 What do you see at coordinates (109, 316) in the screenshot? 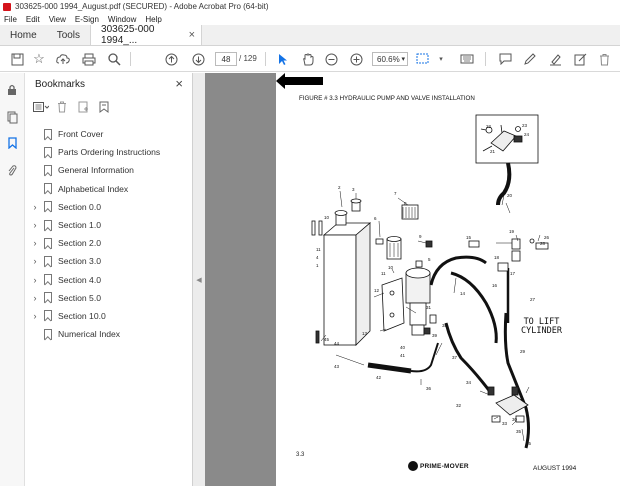
I see `bookmark-item: › Section 10.0` at bounding box center [109, 316].